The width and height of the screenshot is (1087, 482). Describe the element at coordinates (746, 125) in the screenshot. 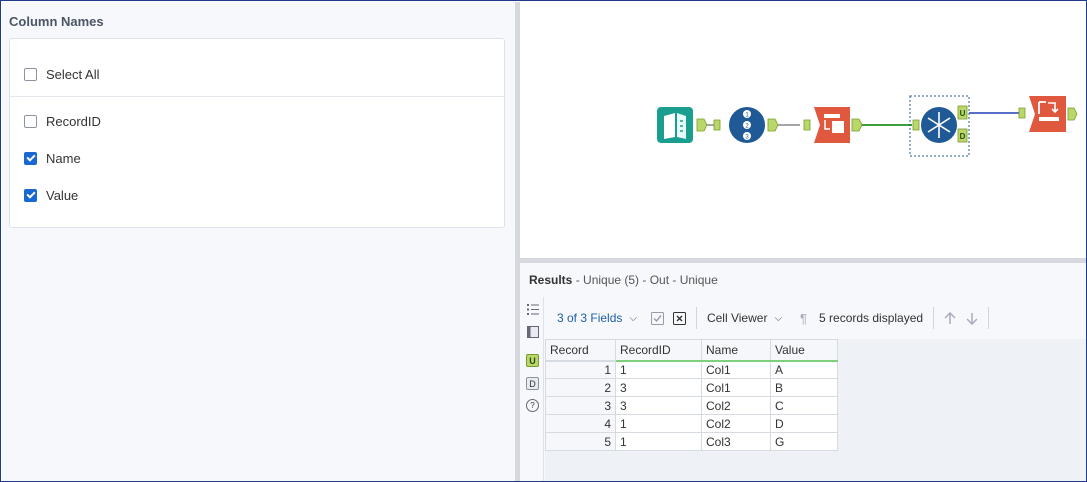

I see `record-id-tool: 1 2 3` at that location.